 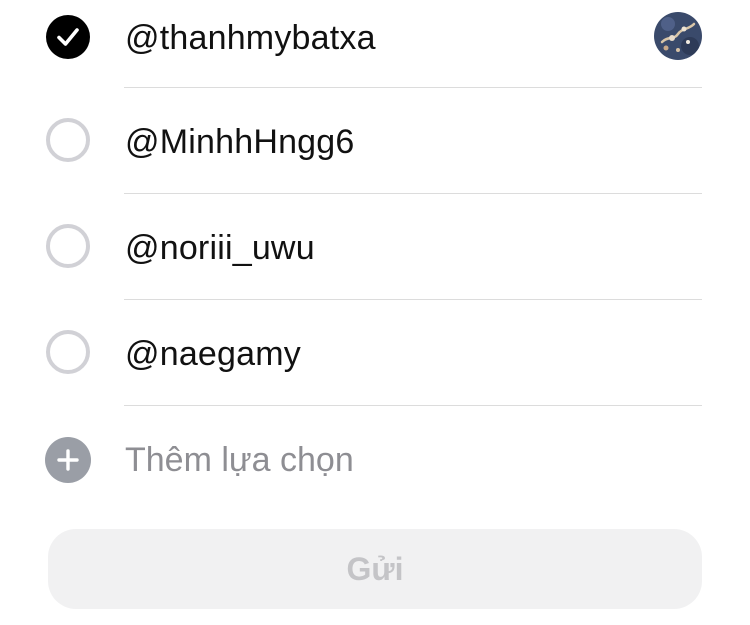 I want to click on option-label: @MinhhHngg6, so click(x=240, y=142).